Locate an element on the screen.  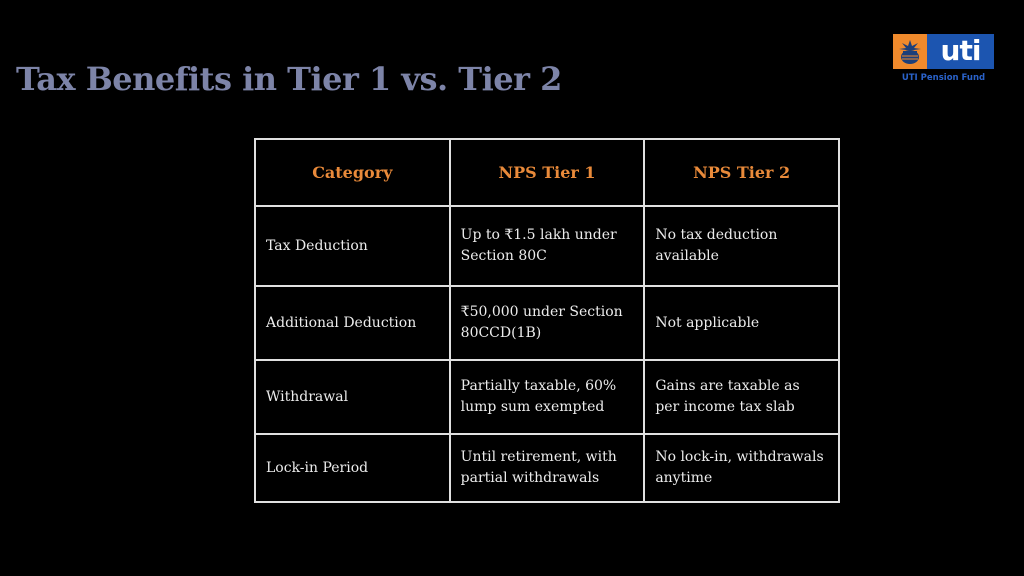
cell-category: Tax Deduction is located at coordinates (352, 246).